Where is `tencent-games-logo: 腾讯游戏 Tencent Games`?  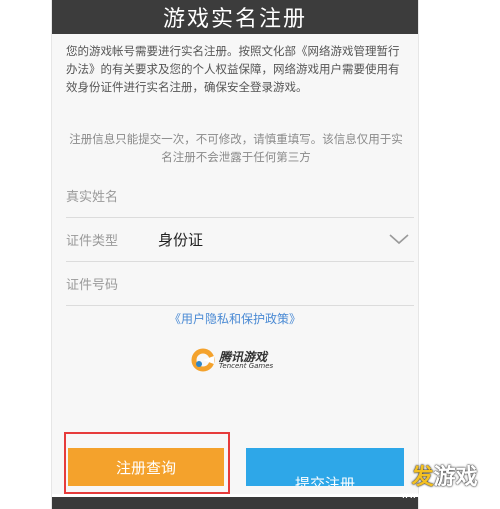 tencent-games-logo: 腾讯游戏 Tencent Games is located at coordinates (240, 360).